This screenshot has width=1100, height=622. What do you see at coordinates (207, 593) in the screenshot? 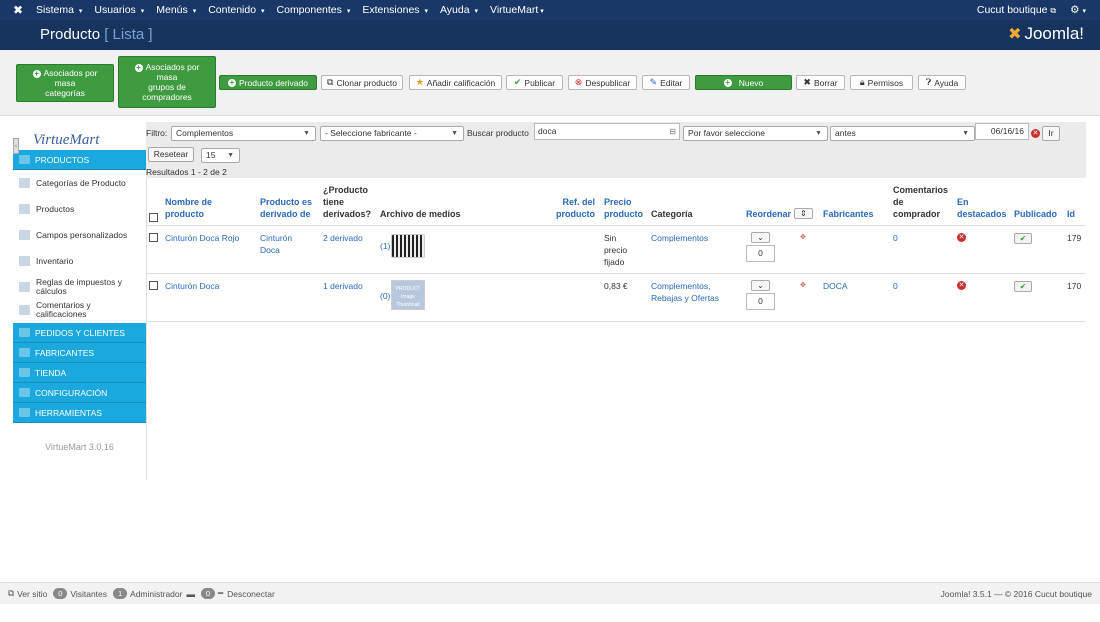
I see `messages-badge: 0` at bounding box center [207, 593].